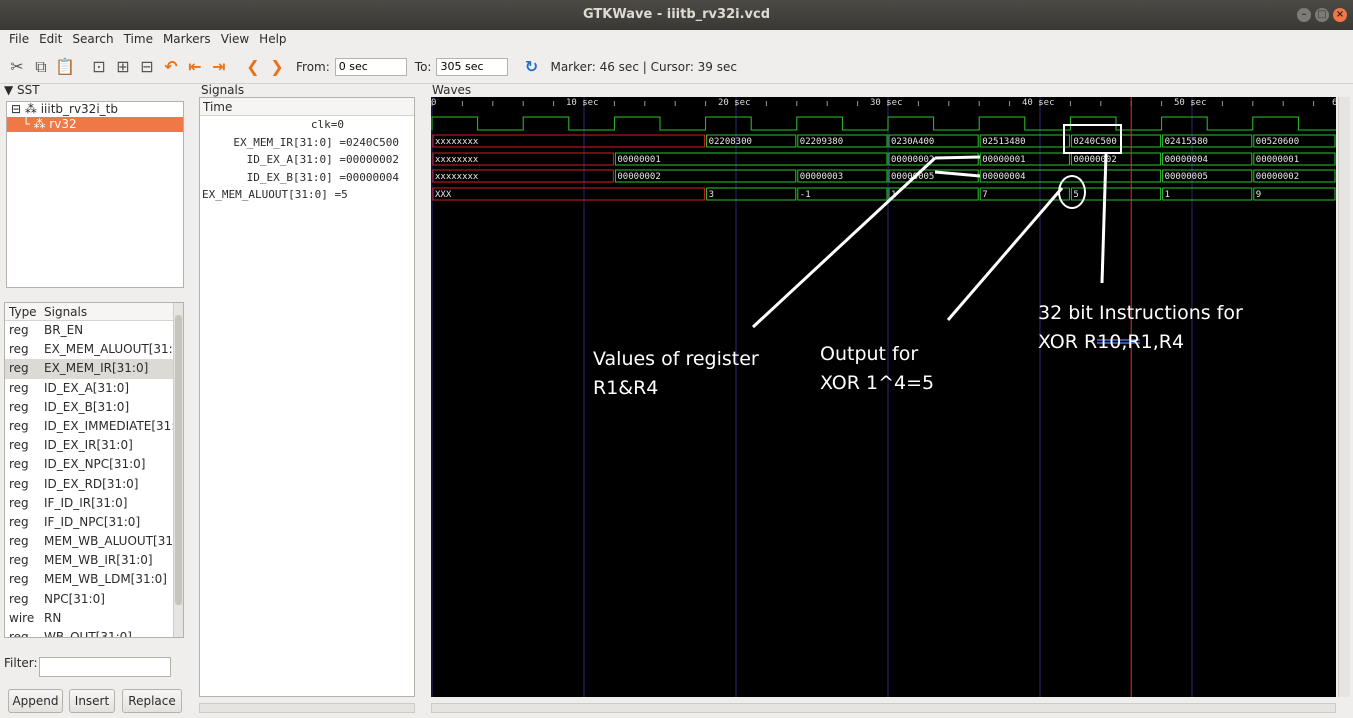 The height and width of the screenshot is (718, 1353). I want to click on annotation-circle-output, so click(1072, 192).